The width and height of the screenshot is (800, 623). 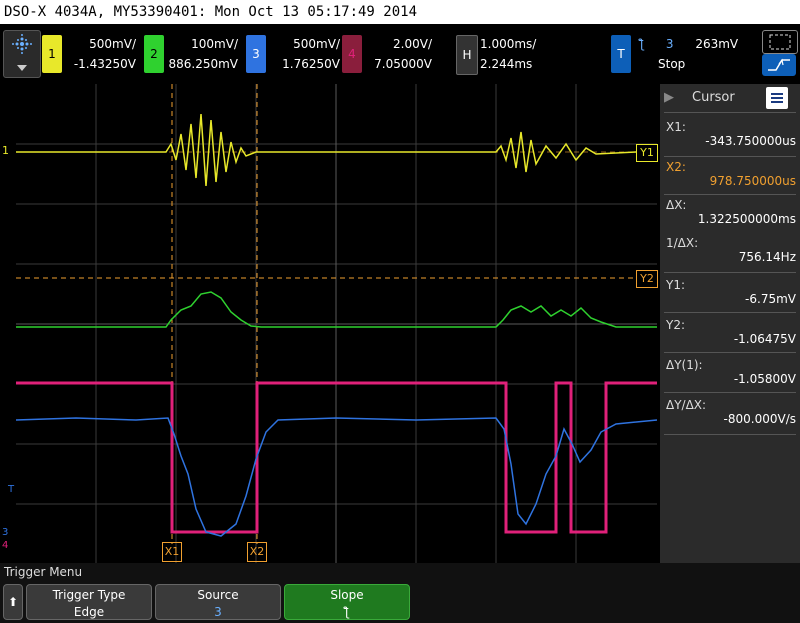 I want to click on channel-4-settings: 2.00V/ 7.05000V, so click(x=396, y=54).